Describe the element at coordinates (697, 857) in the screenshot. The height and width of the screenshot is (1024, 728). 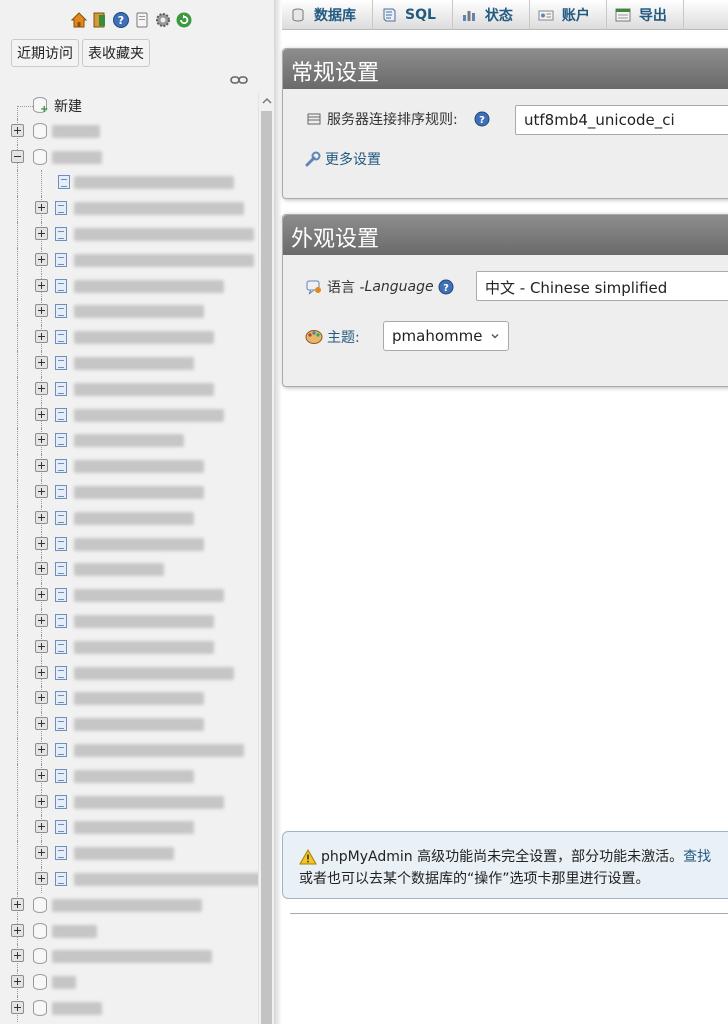
I see `notice-find-link: 查找` at that location.